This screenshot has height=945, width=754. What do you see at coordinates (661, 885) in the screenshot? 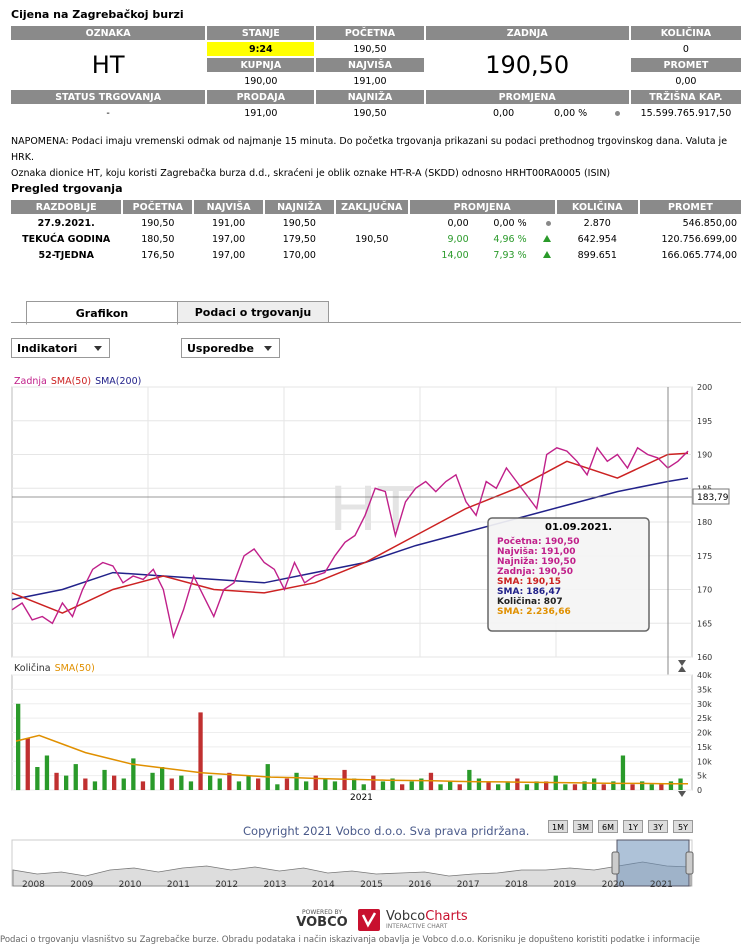
I see `navigator-year-label: 2021` at bounding box center [661, 885].